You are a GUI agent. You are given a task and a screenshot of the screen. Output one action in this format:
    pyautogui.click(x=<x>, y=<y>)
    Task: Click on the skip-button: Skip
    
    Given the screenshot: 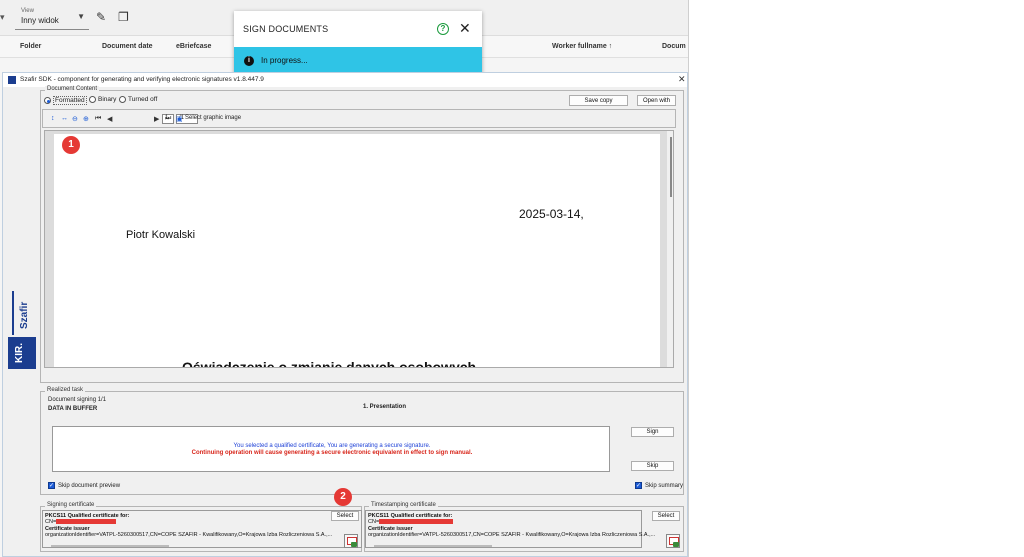 What is the action you would take?
    pyautogui.click(x=652, y=466)
    